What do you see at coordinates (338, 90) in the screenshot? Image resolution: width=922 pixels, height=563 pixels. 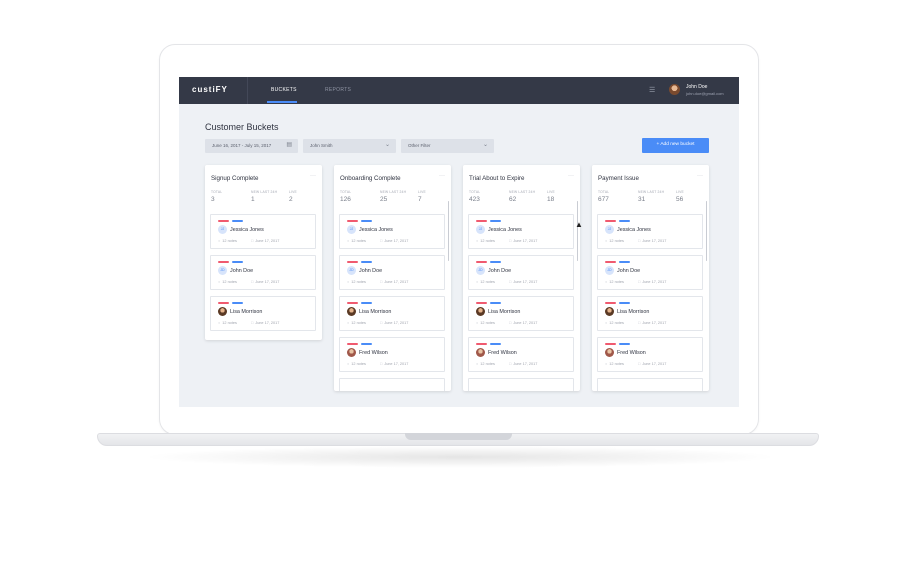 I see `tab-reports: REPORTS` at bounding box center [338, 90].